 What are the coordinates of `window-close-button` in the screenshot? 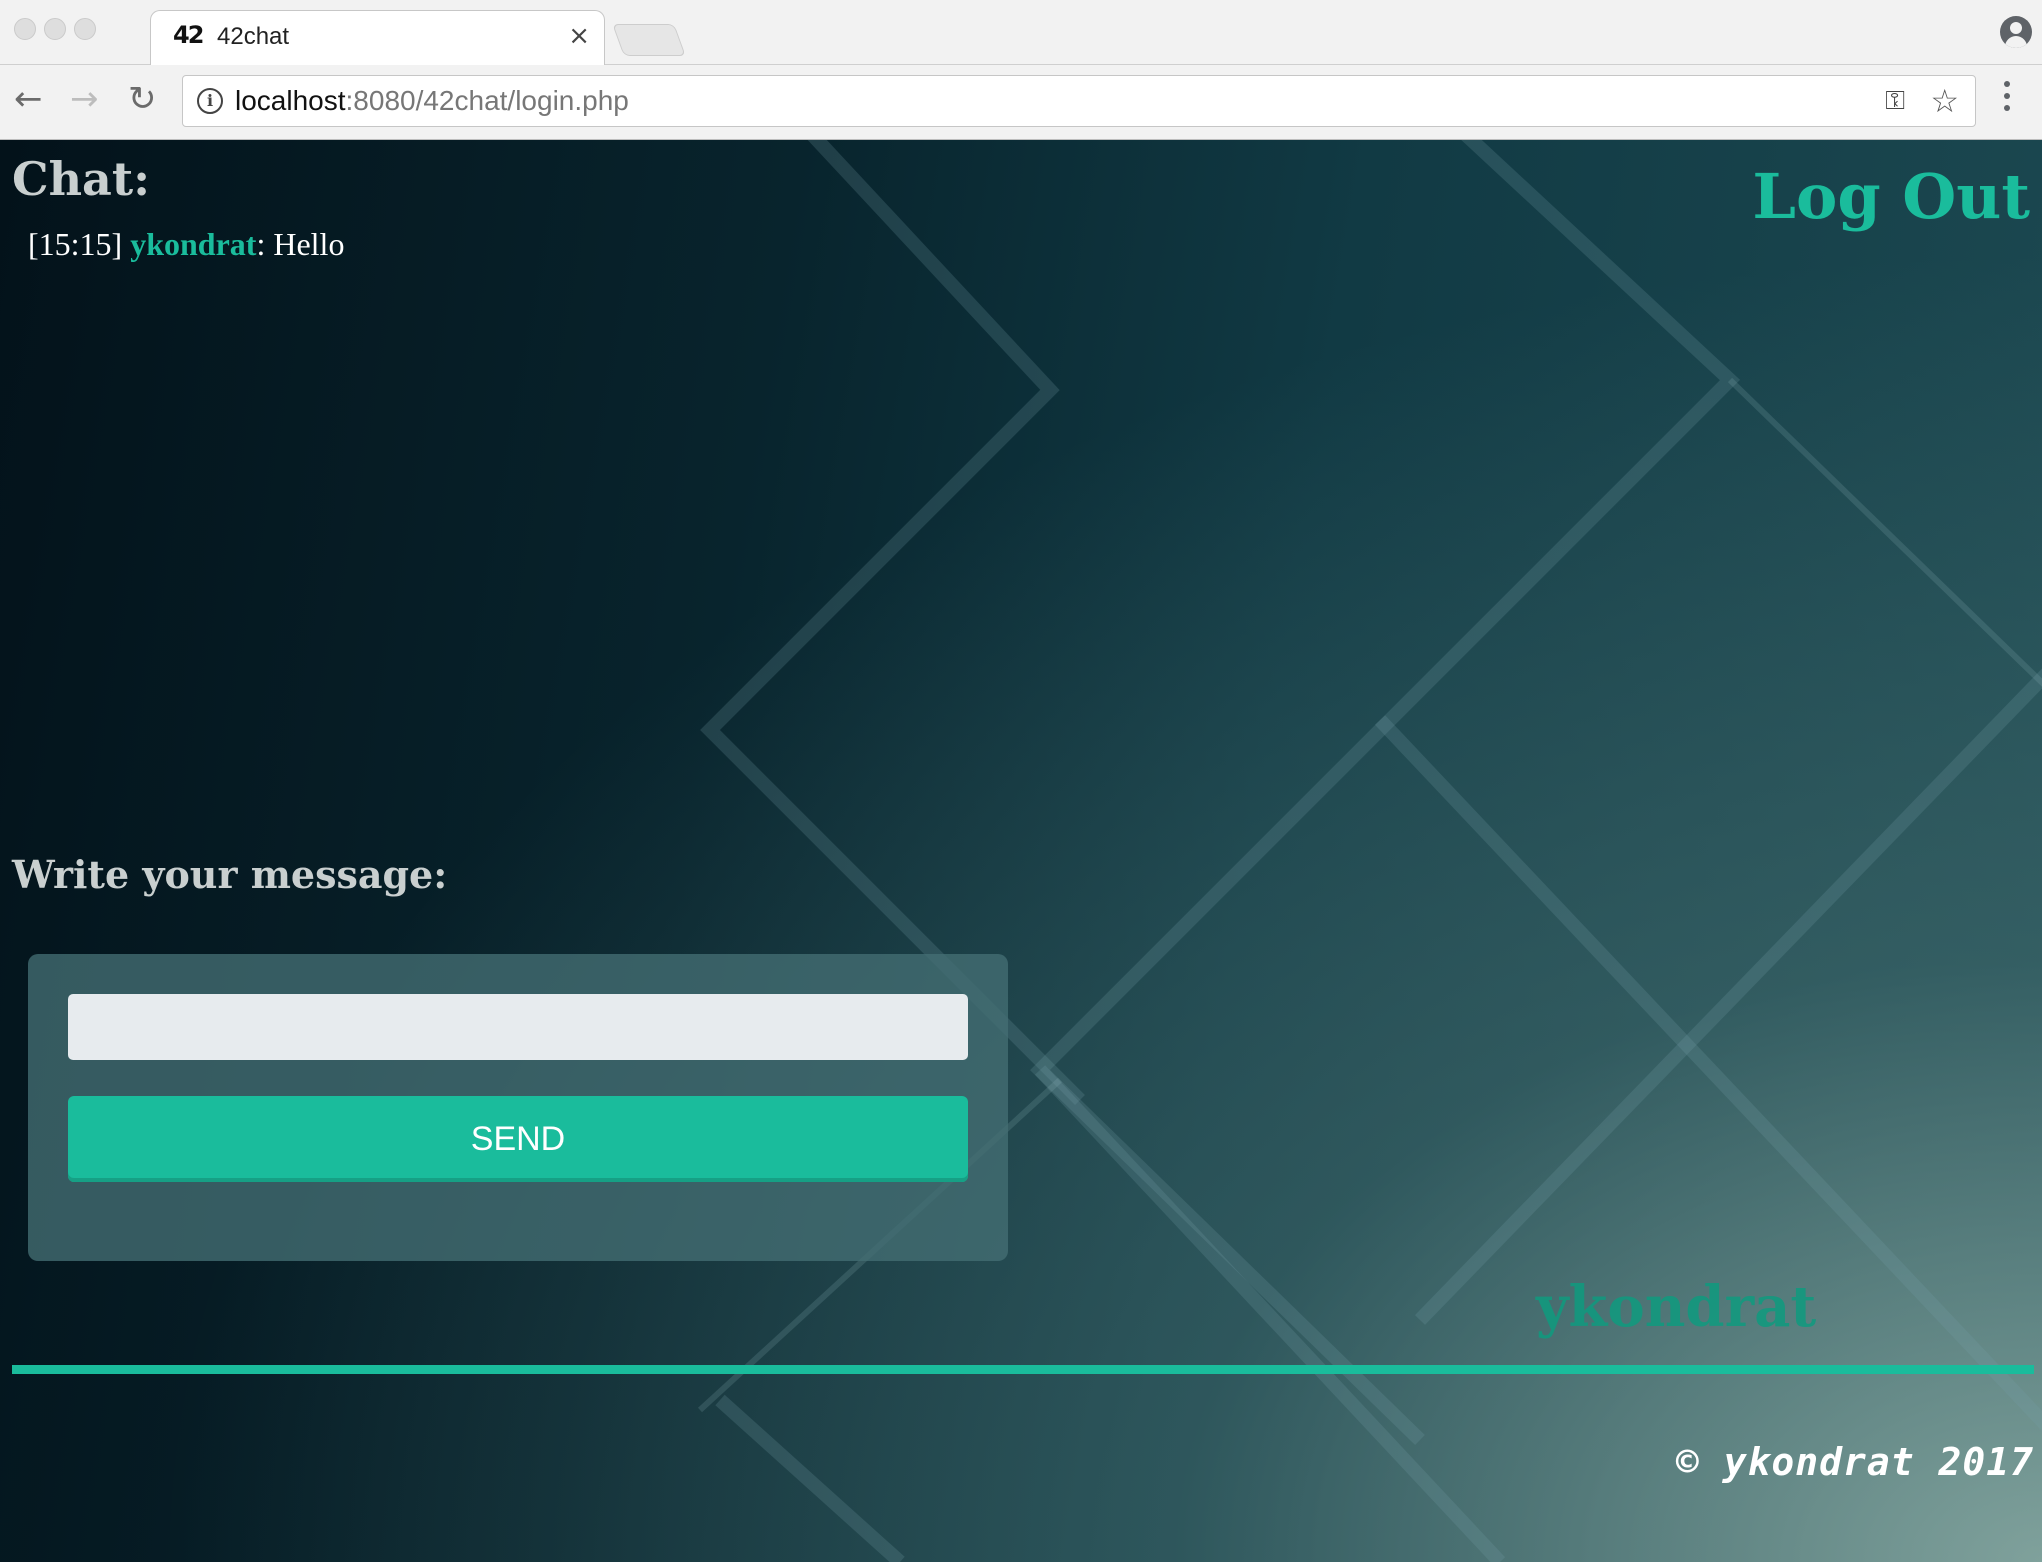 It's located at (25, 29).